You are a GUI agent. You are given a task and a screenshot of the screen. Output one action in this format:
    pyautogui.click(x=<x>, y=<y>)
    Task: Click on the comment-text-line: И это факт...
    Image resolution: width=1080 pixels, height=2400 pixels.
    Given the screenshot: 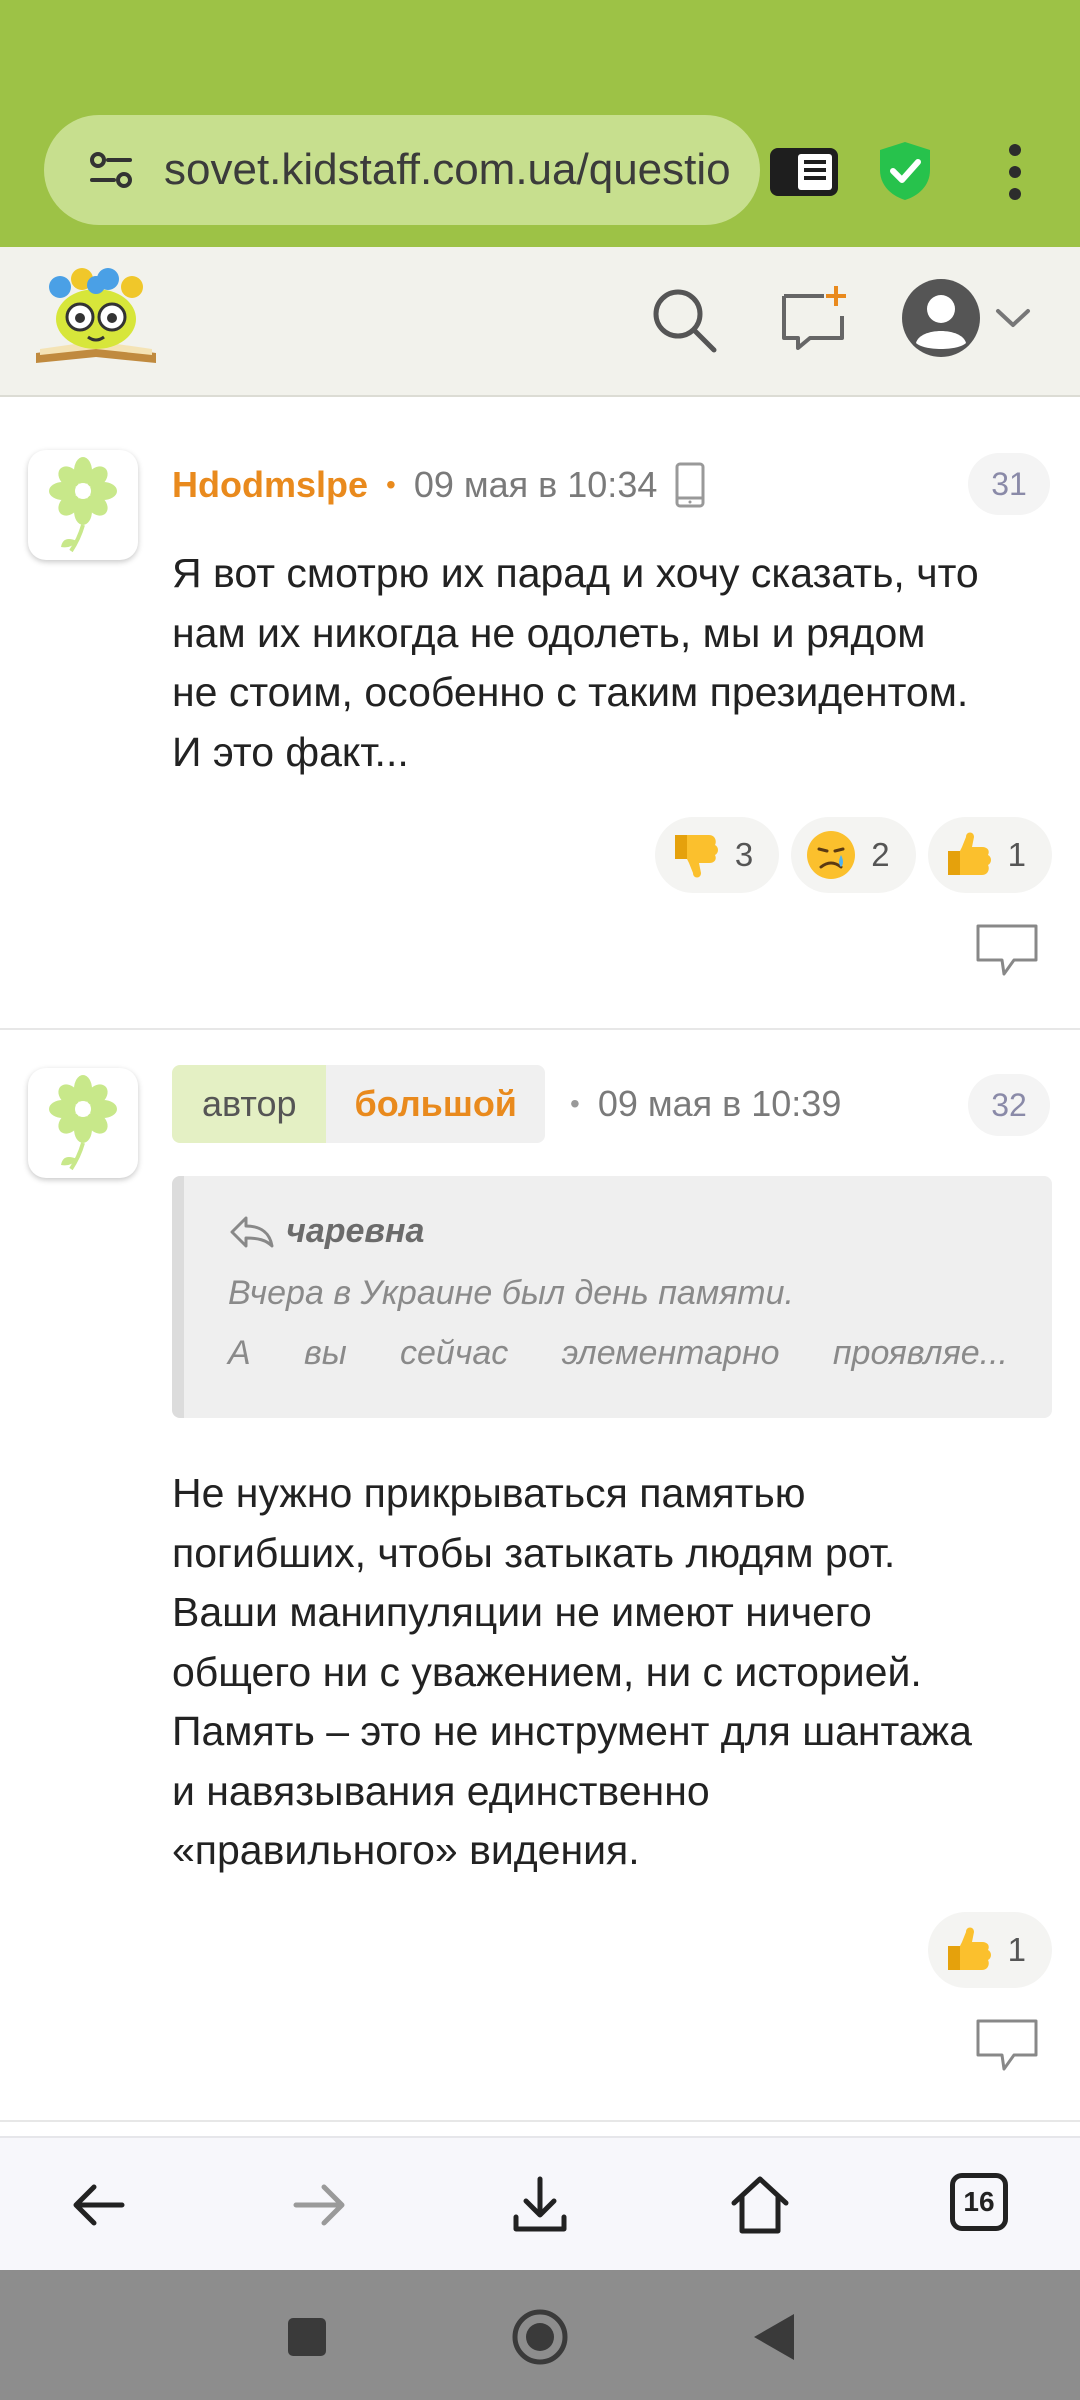 What is the action you would take?
    pyautogui.click(x=290, y=751)
    